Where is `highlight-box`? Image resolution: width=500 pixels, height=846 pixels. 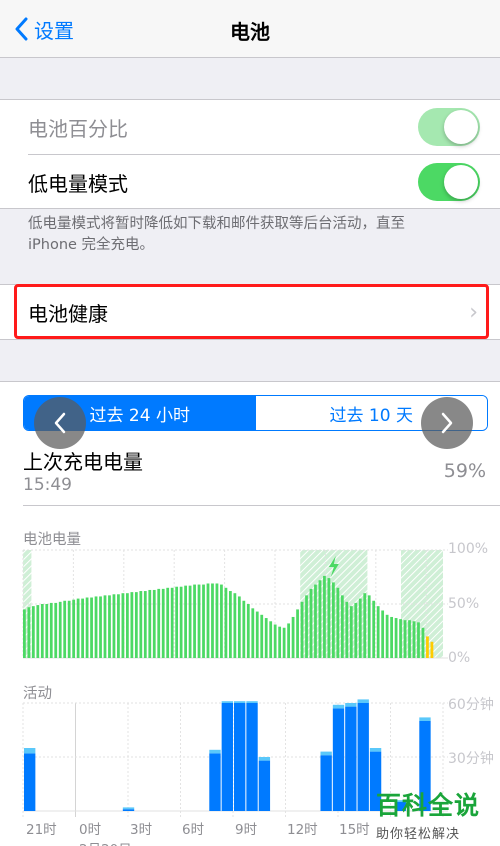
highlight-box is located at coordinates (251, 311).